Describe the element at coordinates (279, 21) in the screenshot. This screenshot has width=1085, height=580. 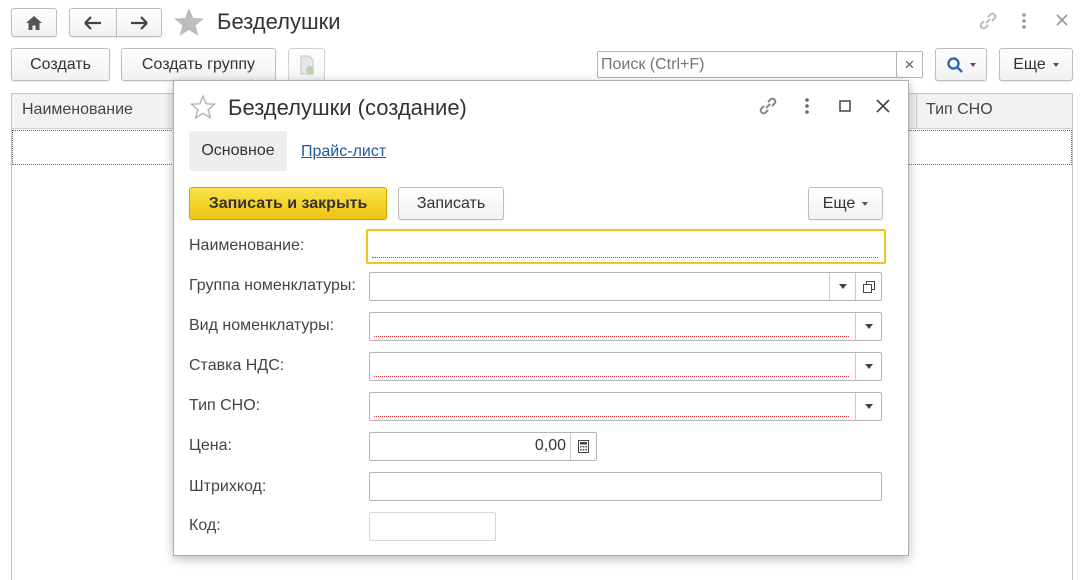
I see `page-title: Безделушки` at that location.